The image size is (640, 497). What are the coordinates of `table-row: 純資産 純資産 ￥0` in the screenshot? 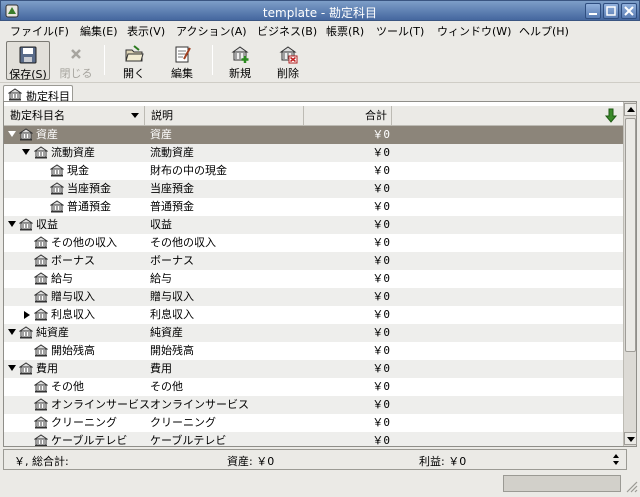 It's located at (313, 333).